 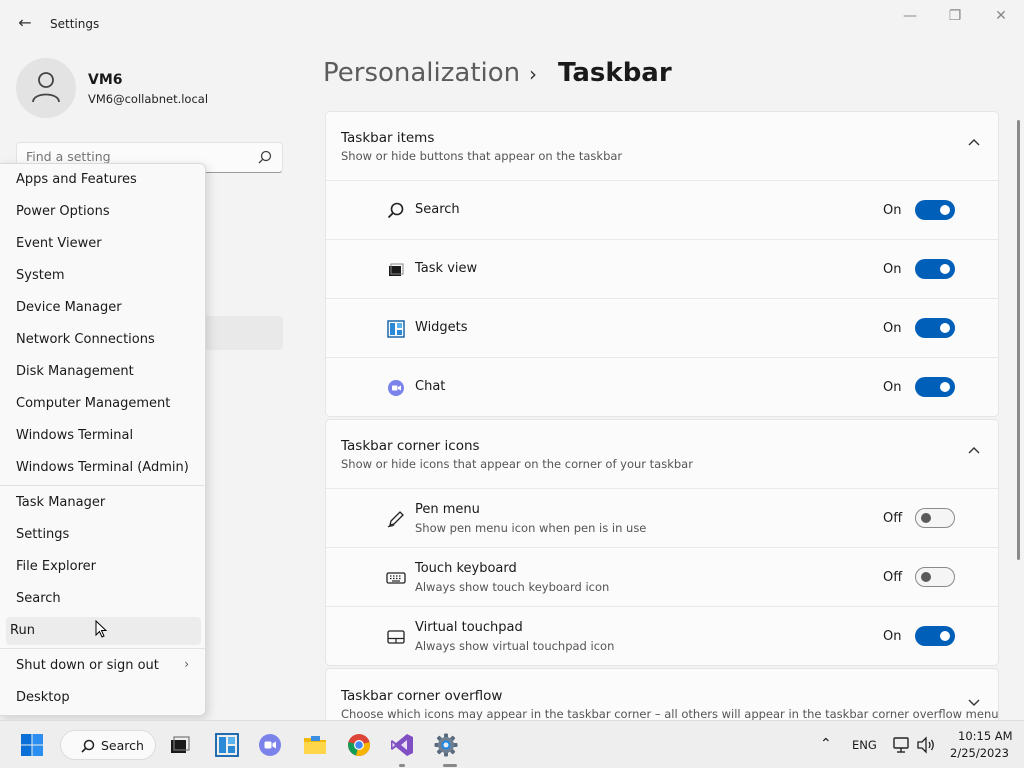 What do you see at coordinates (103, 244) in the screenshot?
I see `menu-item-event-viewer: Event Viewer` at bounding box center [103, 244].